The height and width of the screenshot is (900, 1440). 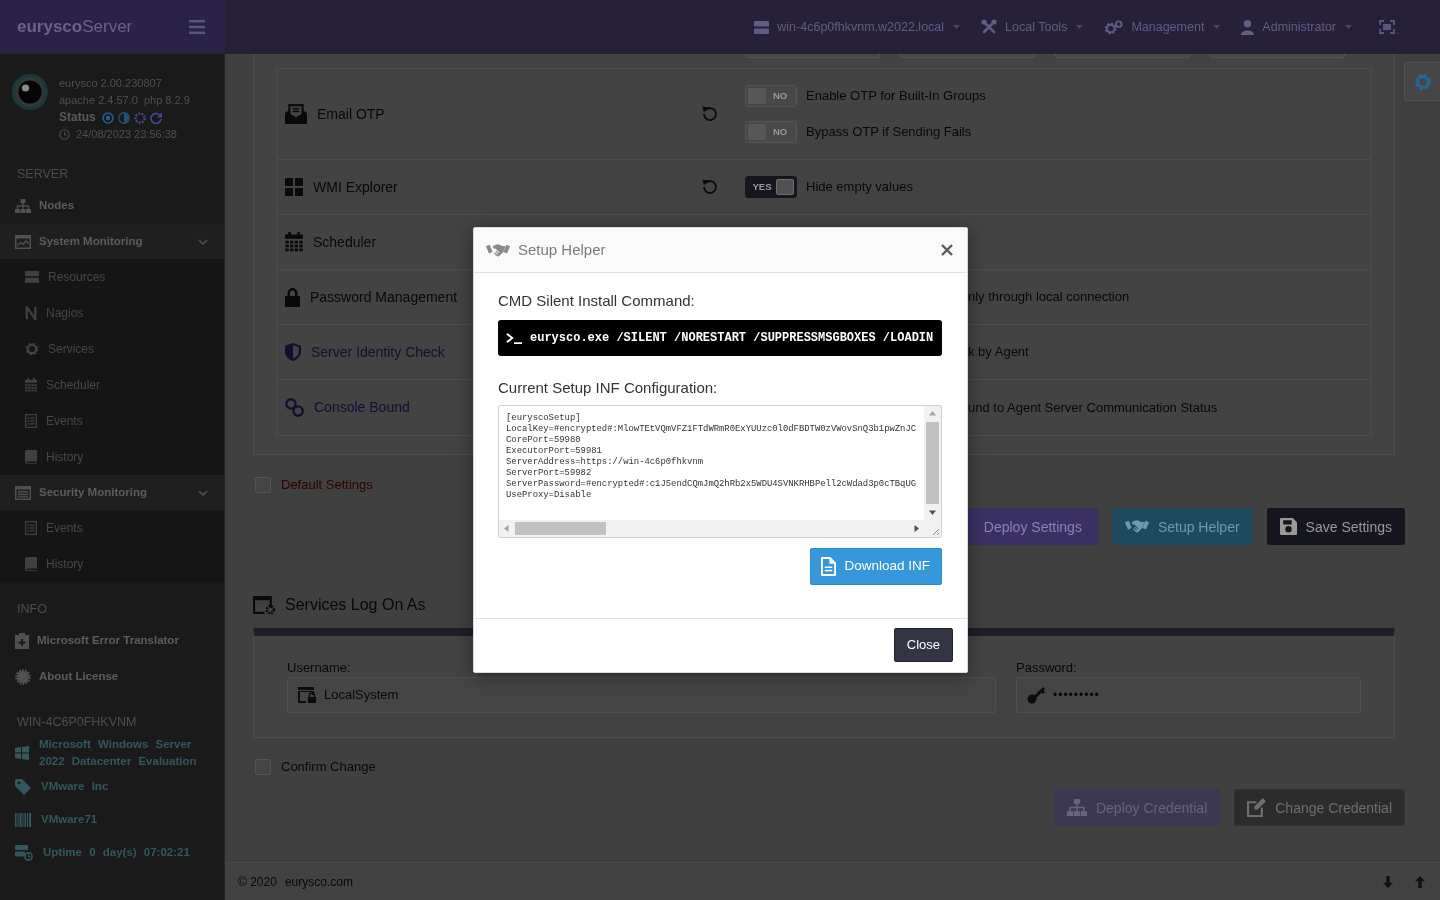 I want to click on config-textarea: [euryscoSetup] LocalKey=#encrypted#:MlowTEtVQmVFZ1FTdWRmR0ExYUUzc0l0dFBDTW0zVWovSnQ3b1pwZnJC CorePort=59980 ExecutorPort=59981 ServerAddress=https://win-4c6p0fhkvnm ServerPort=59982 ServerPassword=#encrypted#:c1J5endCQmJmQ2hRb2x5WDU4SVNKRHBPell2cWdad3p0cTBqUG UseProxy=Disable, so click(x=720, y=471).